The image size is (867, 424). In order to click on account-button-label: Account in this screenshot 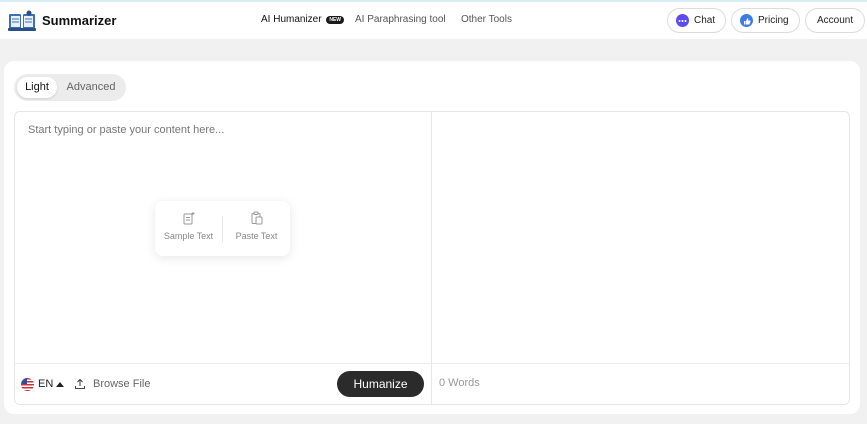, I will do `click(835, 20)`.